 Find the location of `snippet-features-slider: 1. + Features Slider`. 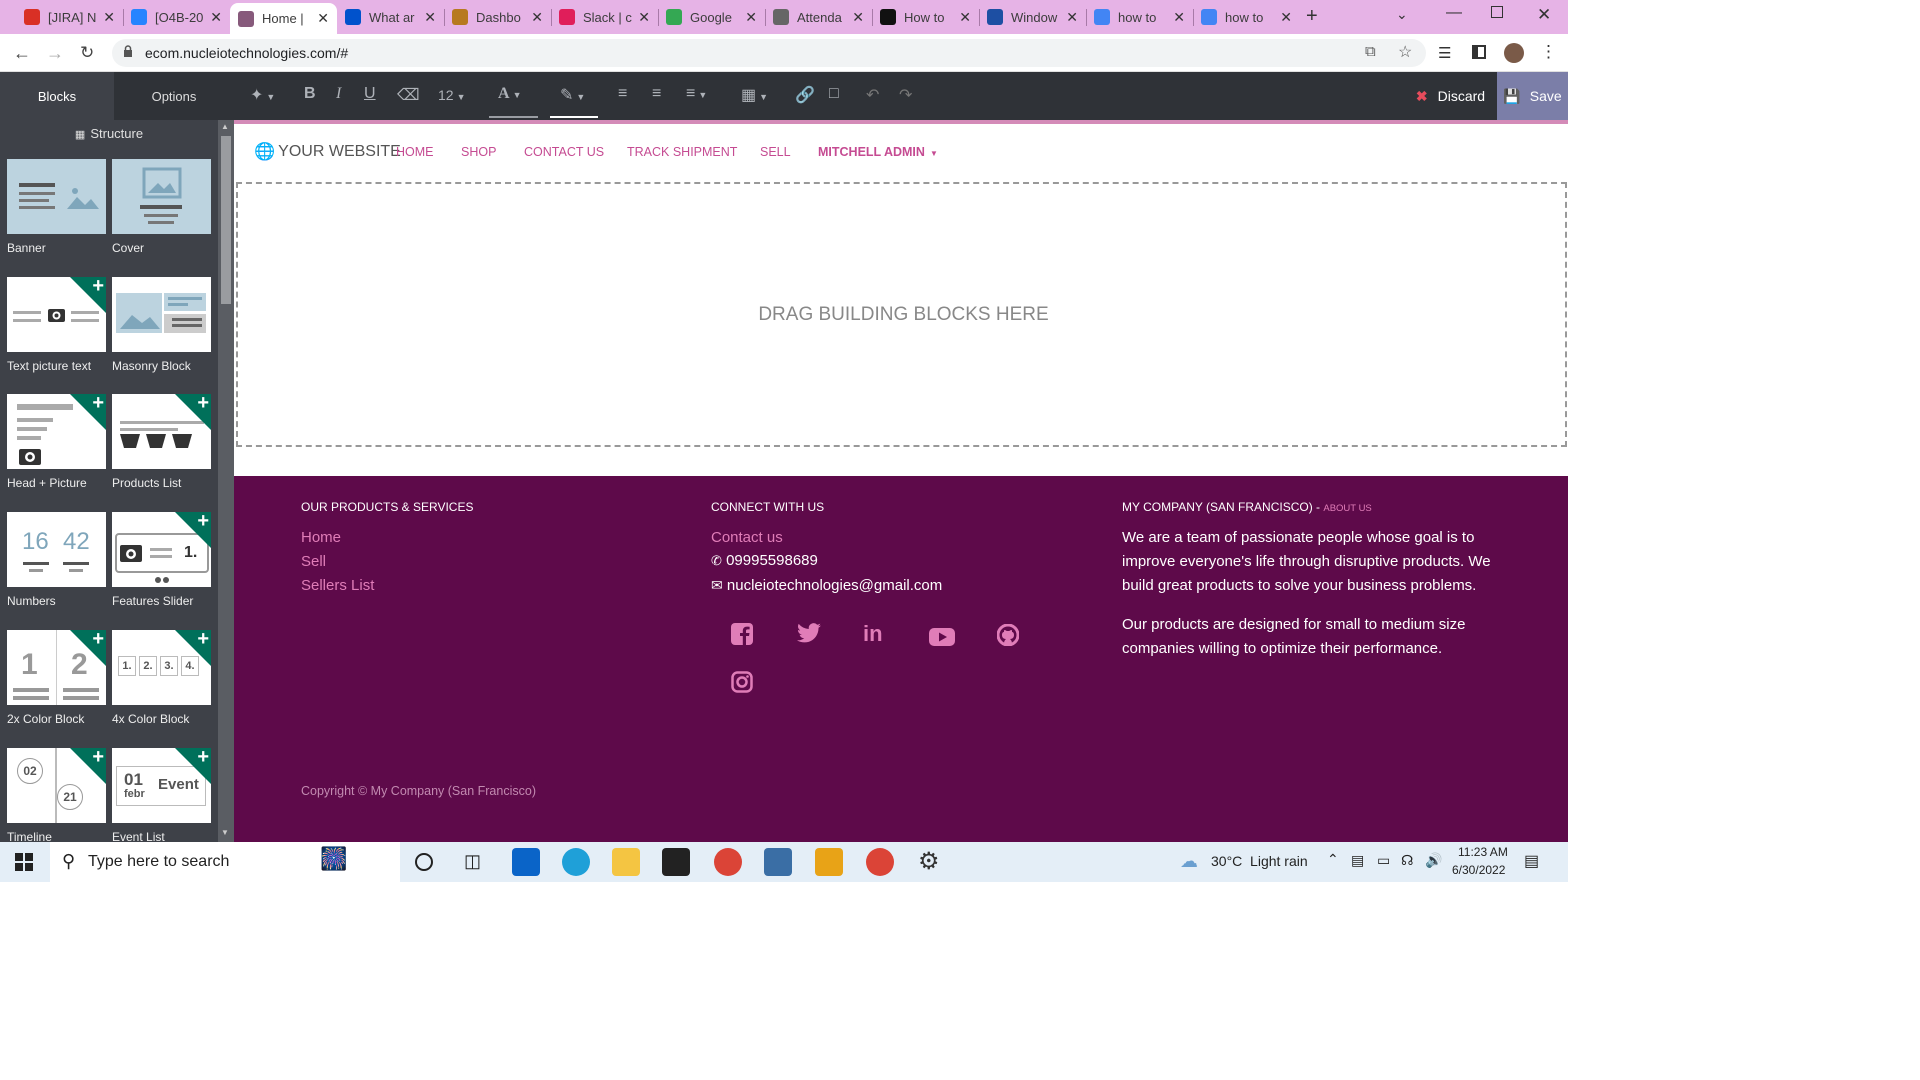

snippet-features-slider: 1. + Features Slider is located at coordinates (161, 560).